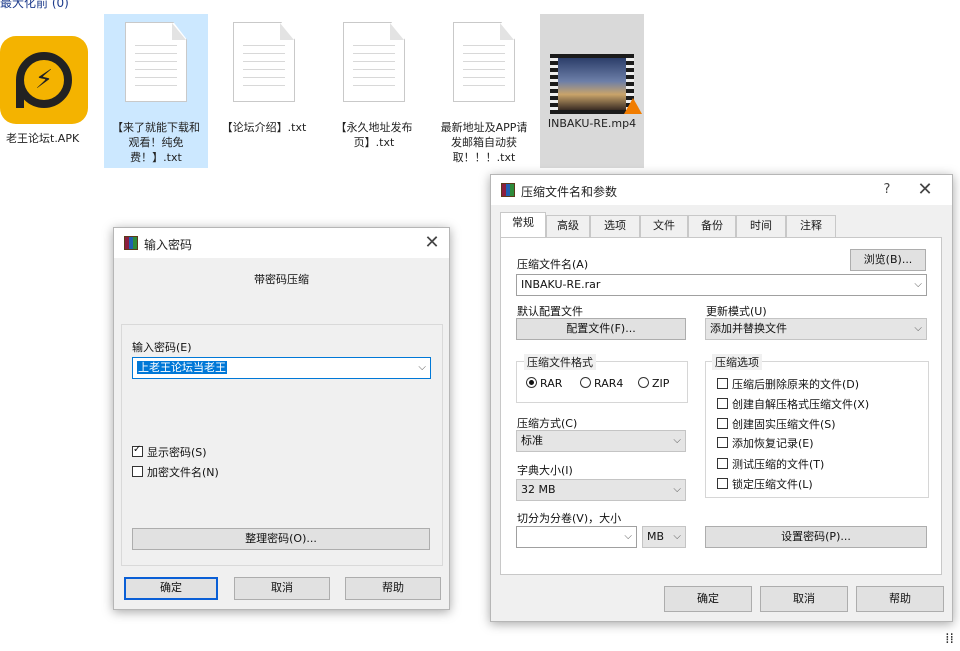 This screenshot has height=651, width=960. What do you see at coordinates (811, 226) in the screenshot?
I see `tab-comment: 注释` at bounding box center [811, 226].